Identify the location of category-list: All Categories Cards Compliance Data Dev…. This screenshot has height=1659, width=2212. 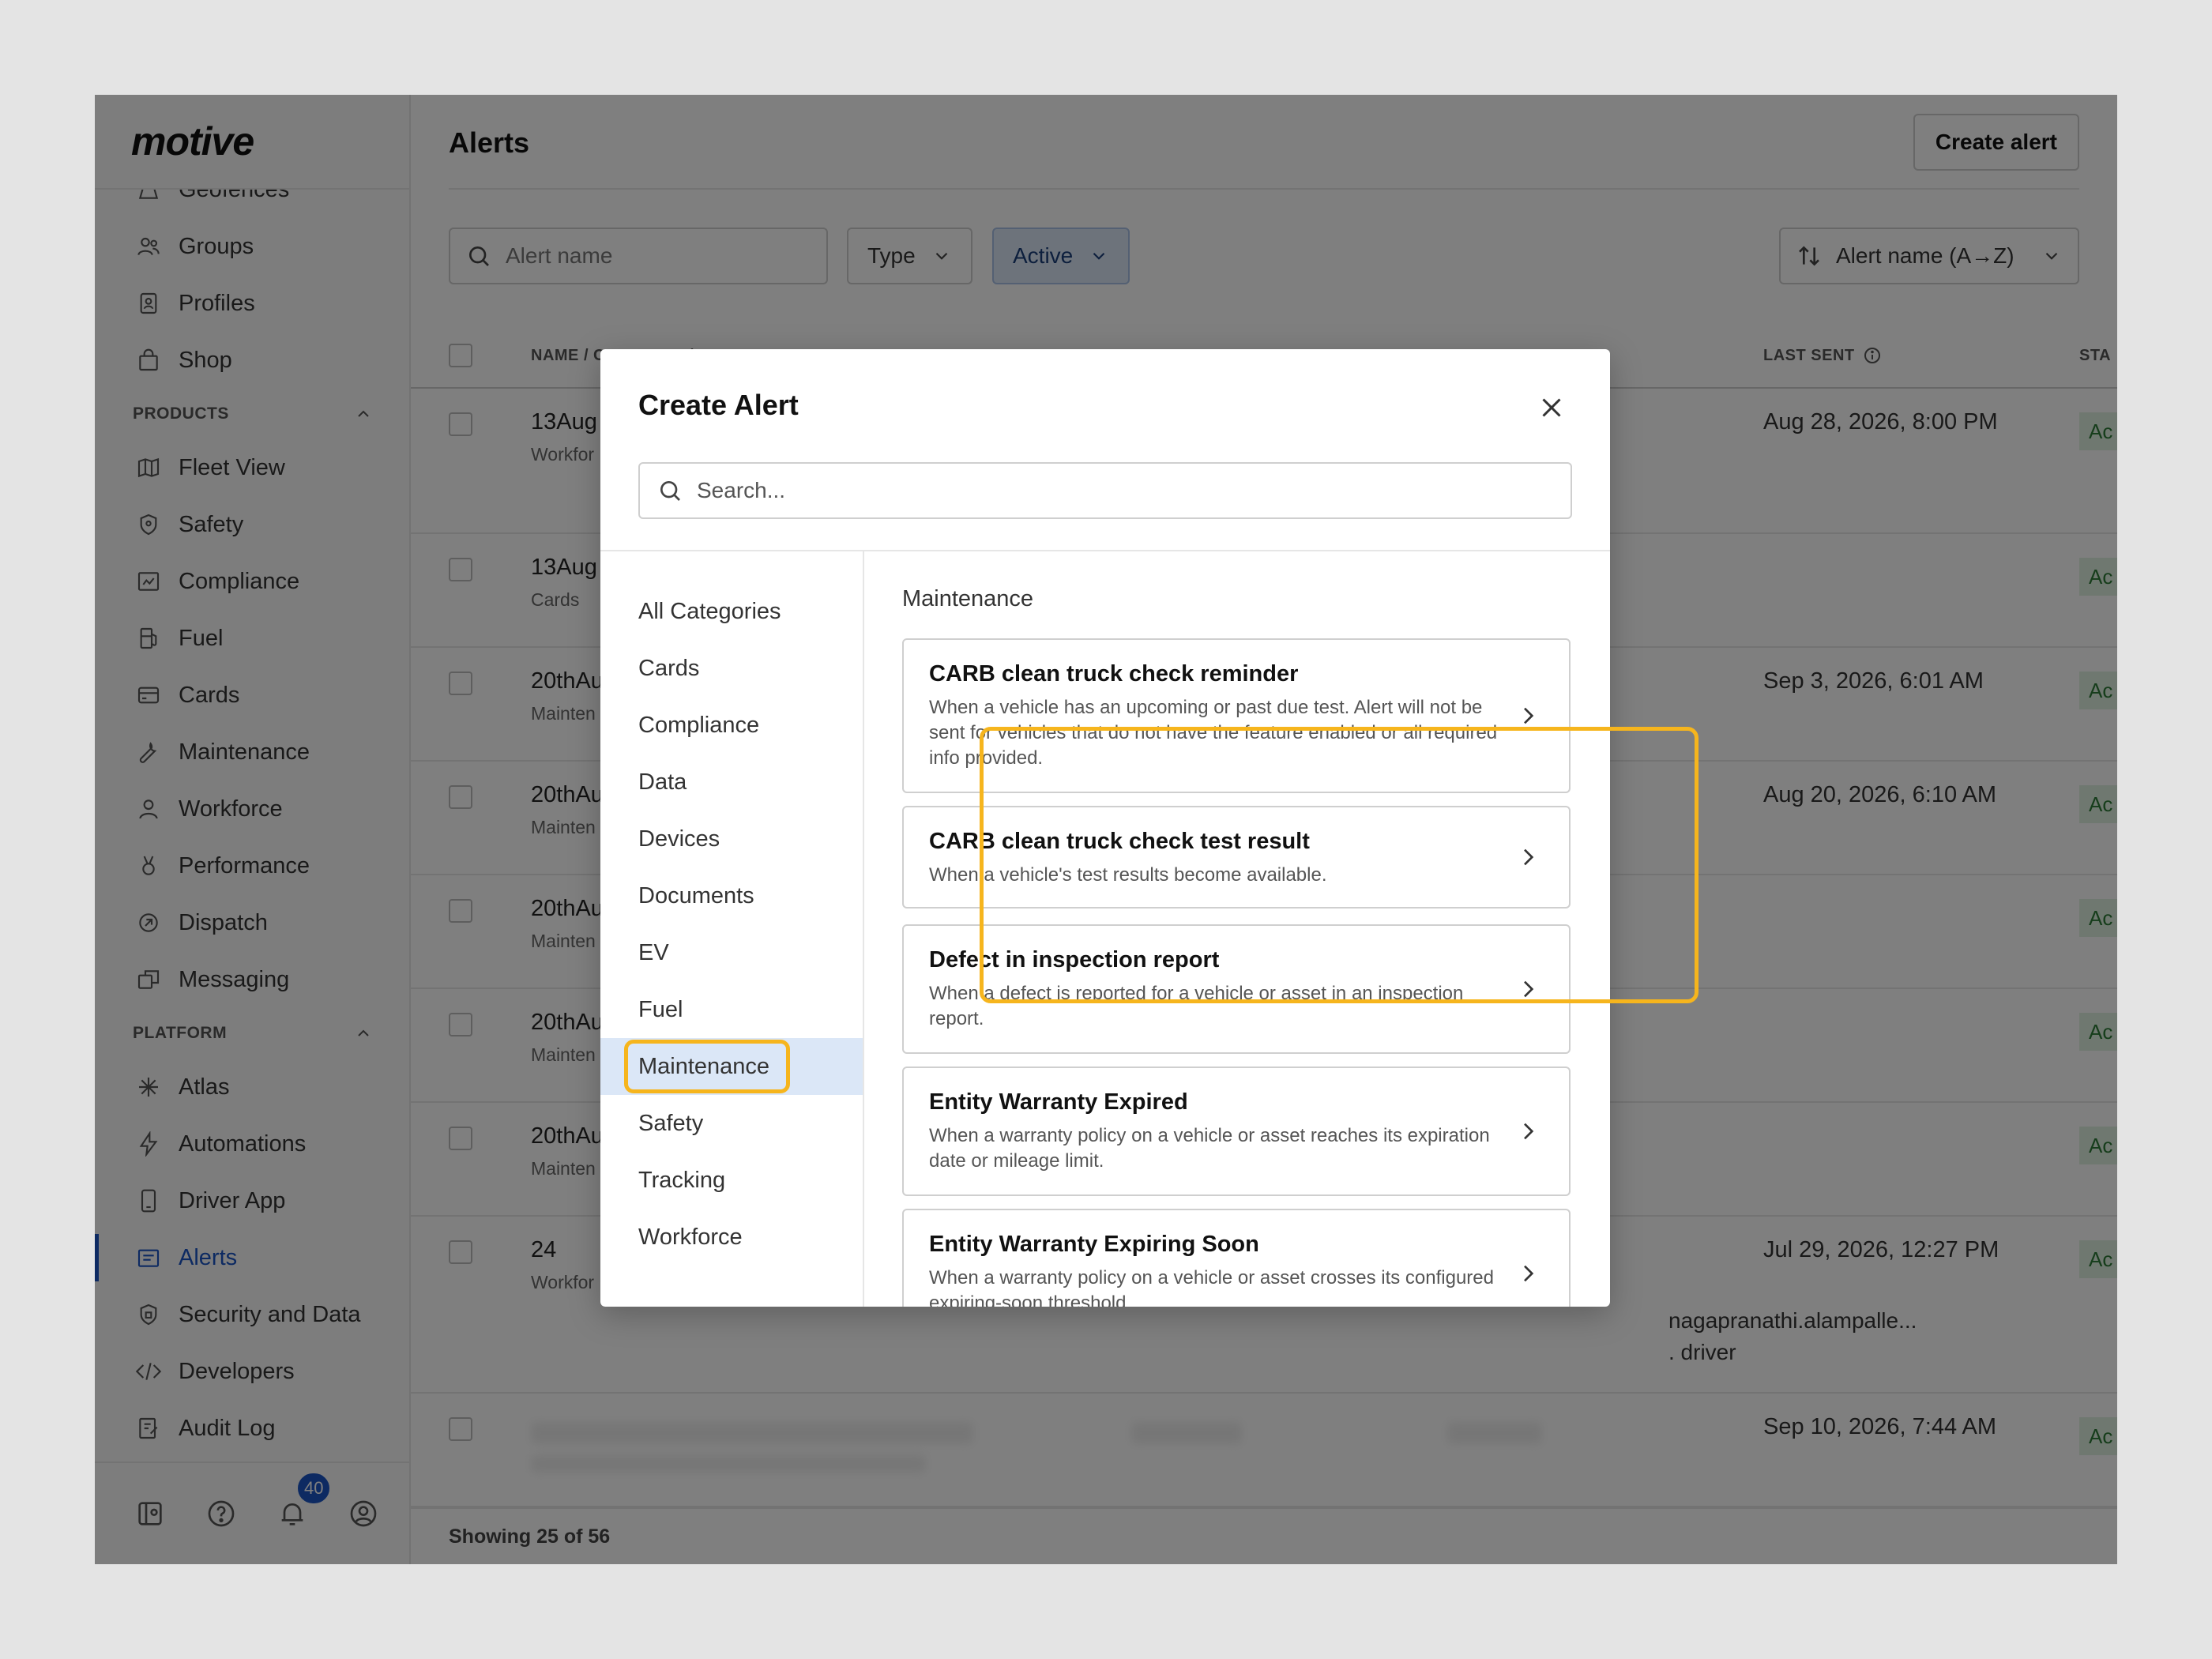
(732, 929).